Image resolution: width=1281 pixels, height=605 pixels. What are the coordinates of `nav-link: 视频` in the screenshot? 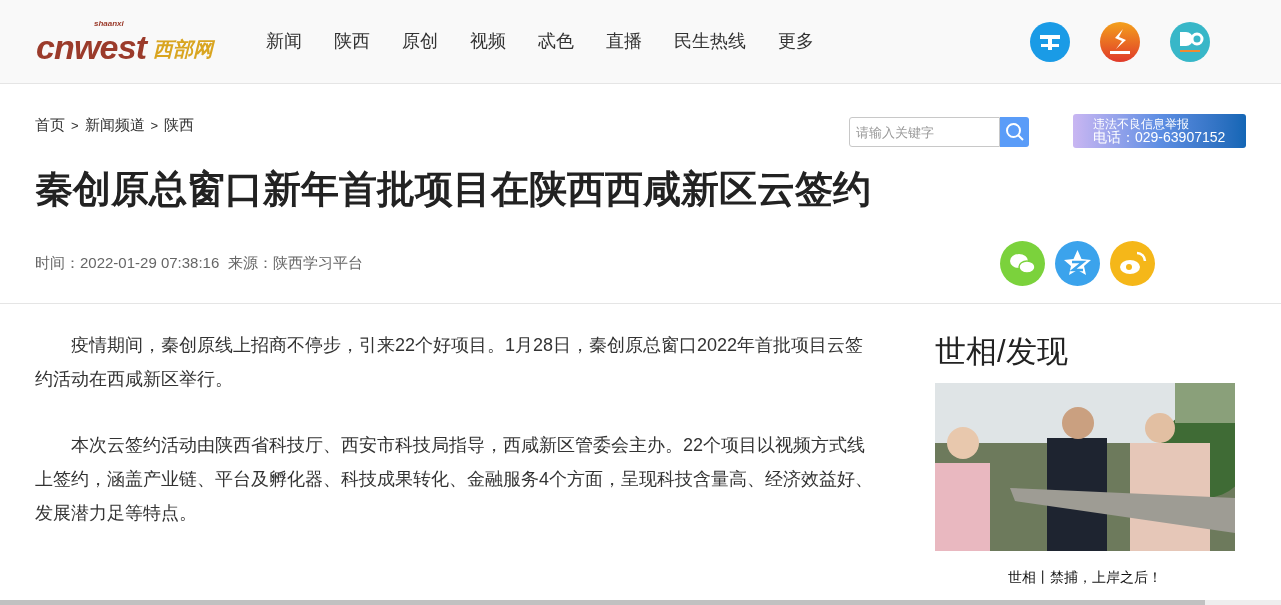 It's located at (488, 41).